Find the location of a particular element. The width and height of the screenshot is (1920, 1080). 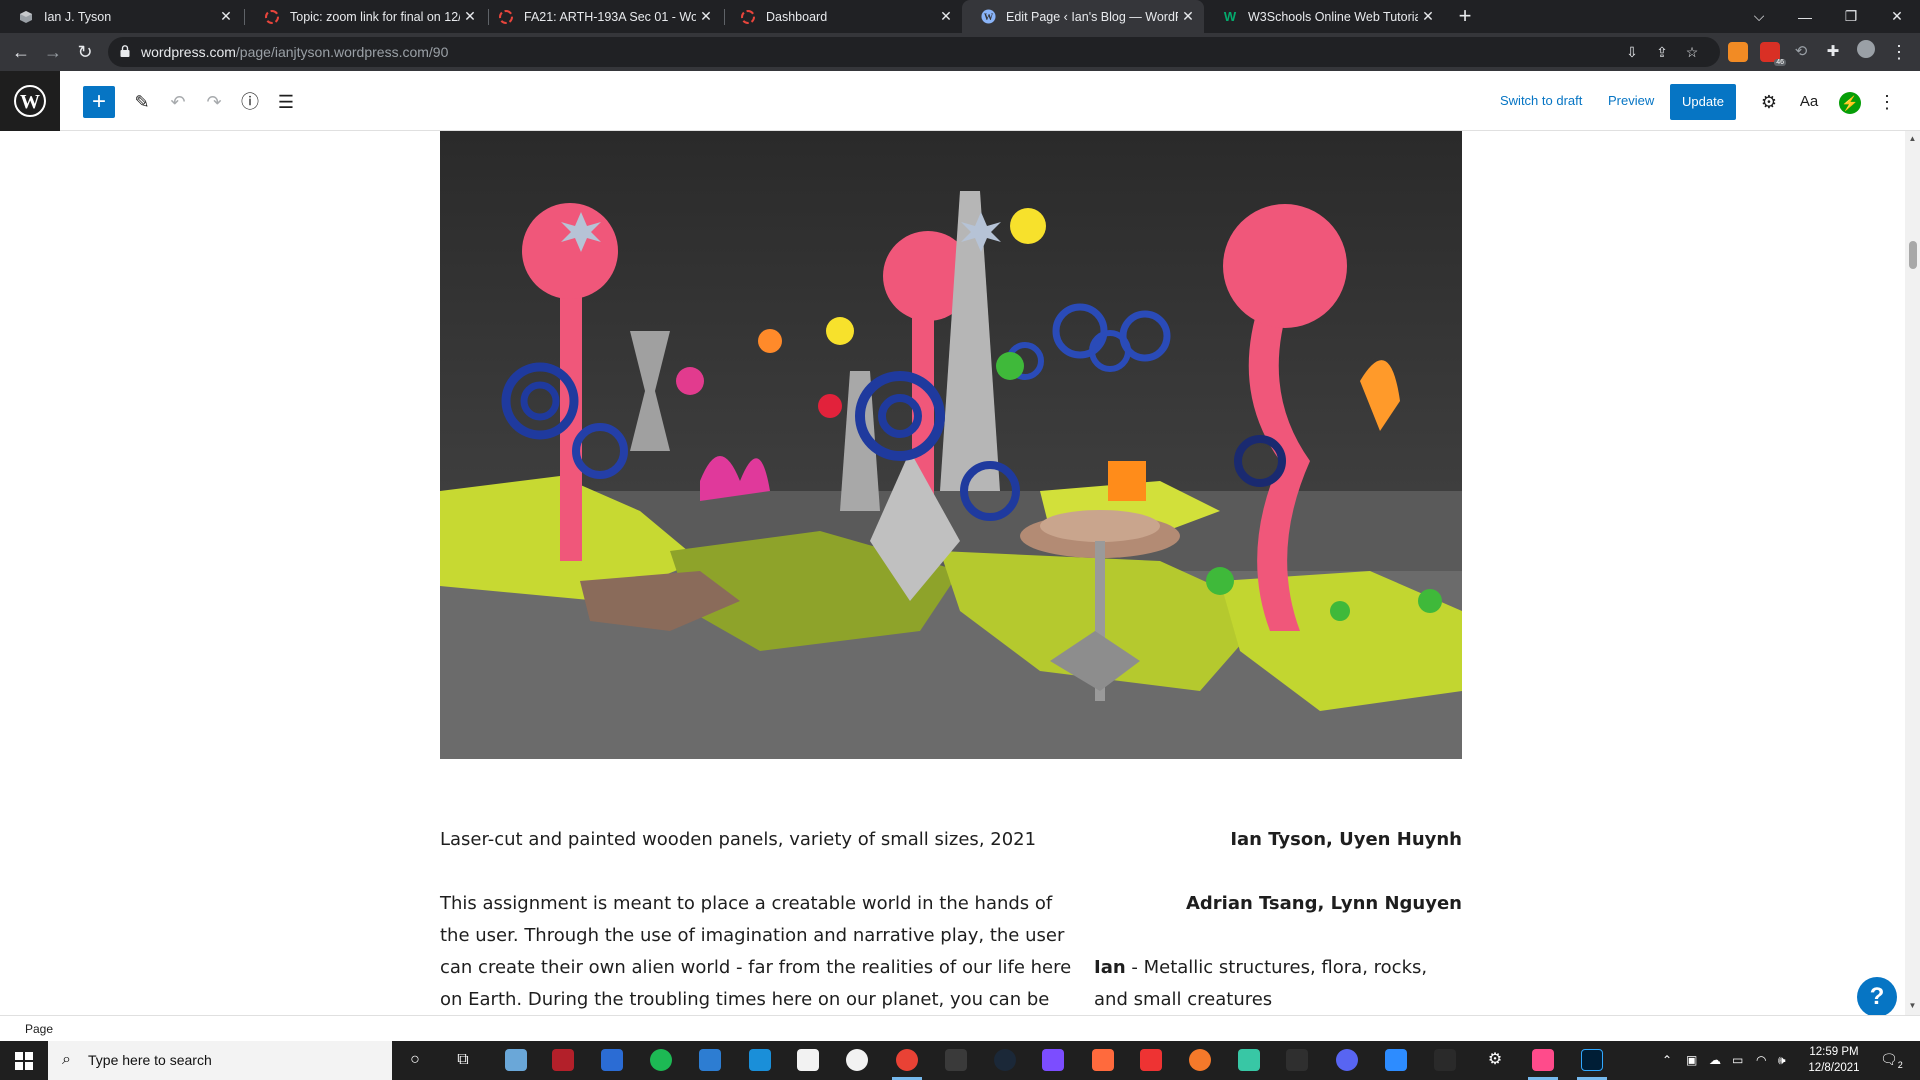

itunes-icon is located at coordinates (808, 1060).